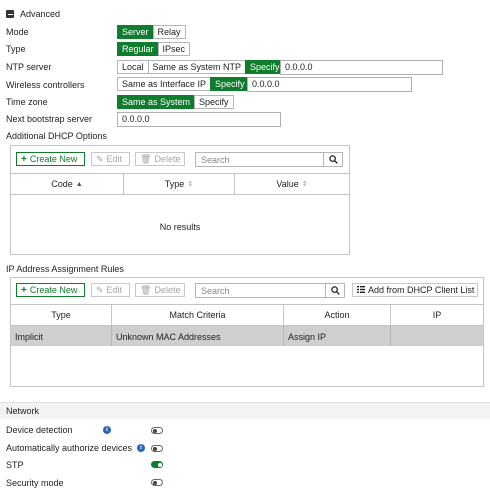  I want to click on type-label: Type, so click(16, 49).